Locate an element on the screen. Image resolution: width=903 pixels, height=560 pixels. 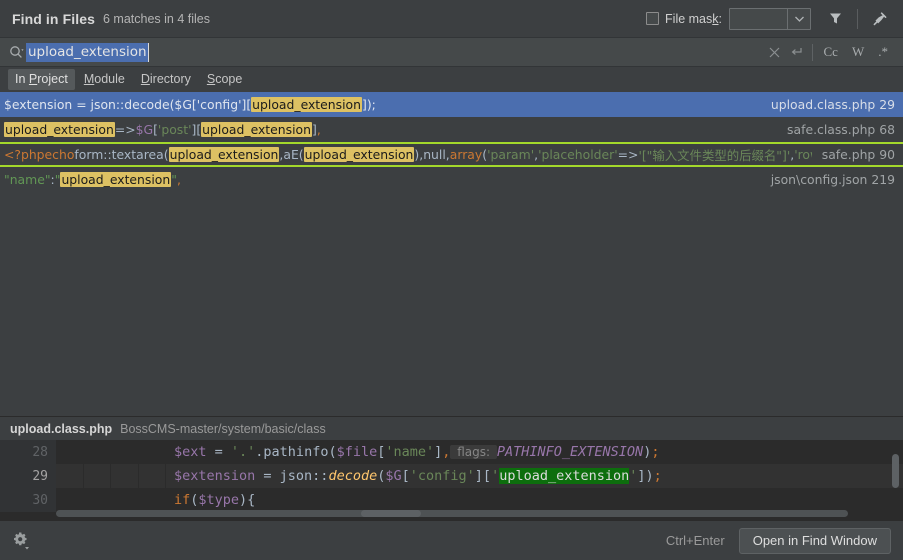
file-mask-checkbox is located at coordinates (653, 18).